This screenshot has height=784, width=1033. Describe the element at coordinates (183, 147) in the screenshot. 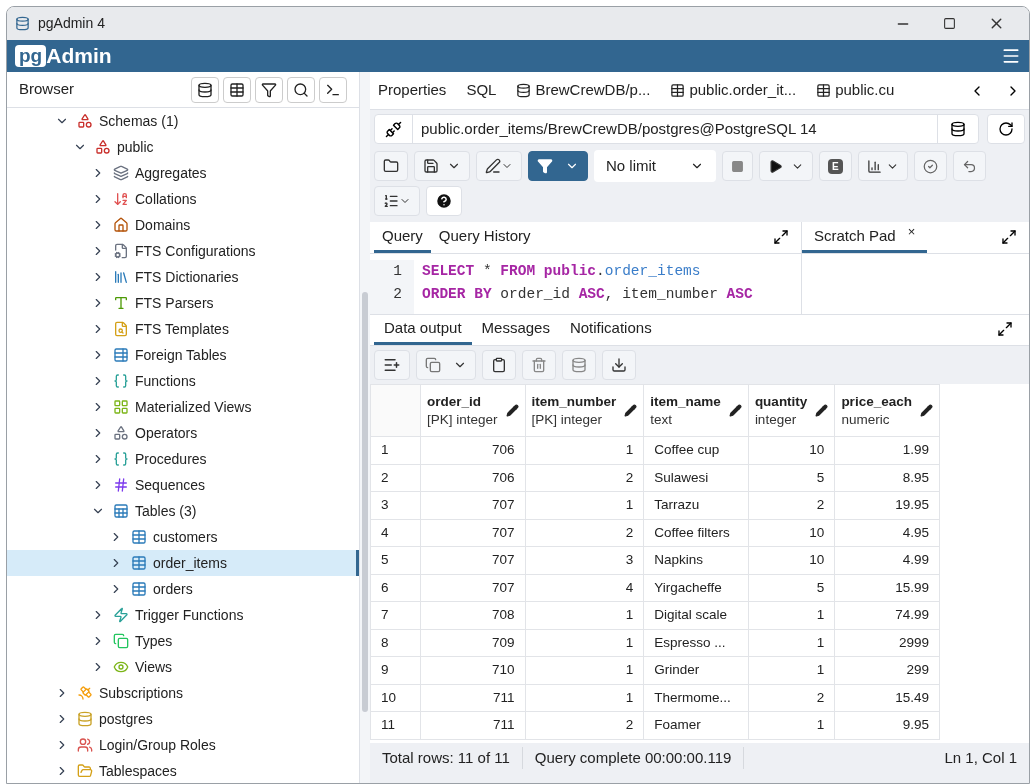

I see `tree-item: public` at that location.